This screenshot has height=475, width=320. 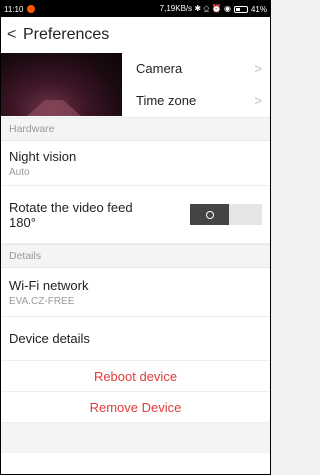 I want to click on rotate-video-toggle, so click(x=226, y=214).